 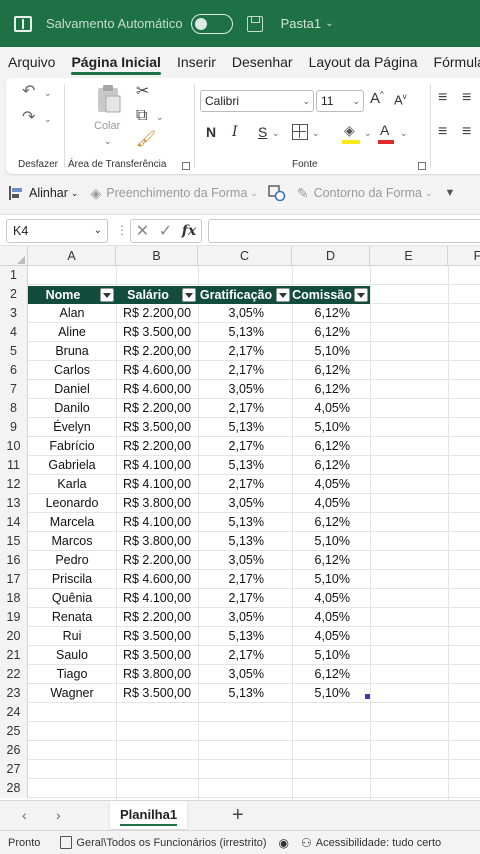 What do you see at coordinates (157, 408) in the screenshot?
I see `table-cell: R$ 2.200,00` at bounding box center [157, 408].